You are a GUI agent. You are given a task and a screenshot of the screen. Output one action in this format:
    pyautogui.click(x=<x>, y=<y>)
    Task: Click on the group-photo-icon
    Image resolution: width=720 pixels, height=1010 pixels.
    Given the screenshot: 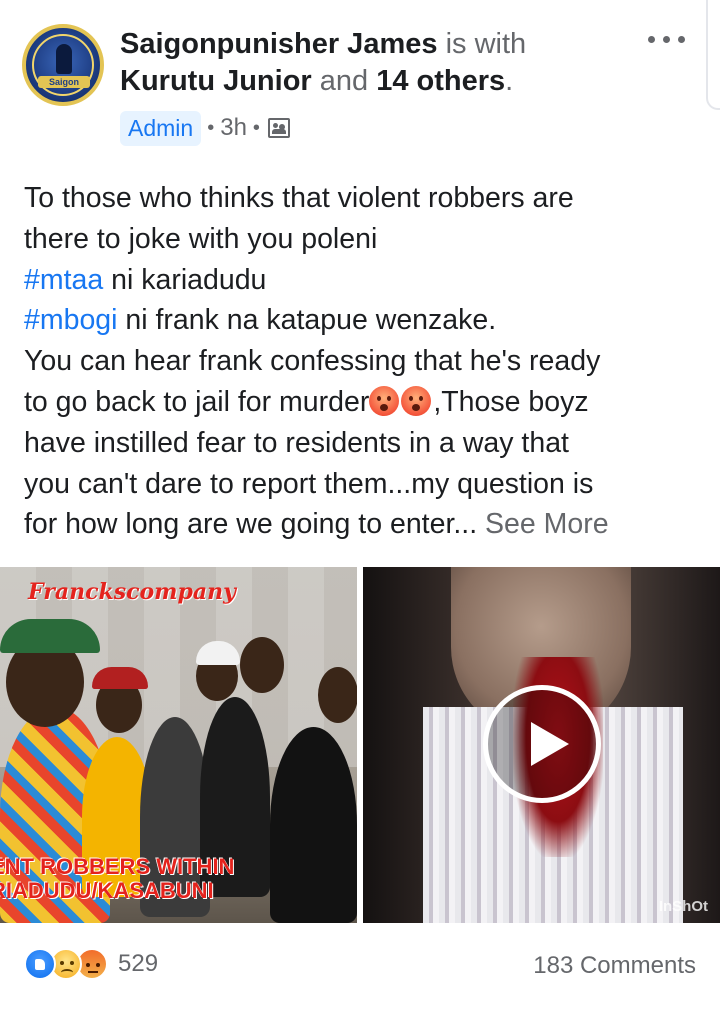 What is the action you would take?
    pyautogui.click(x=278, y=128)
    